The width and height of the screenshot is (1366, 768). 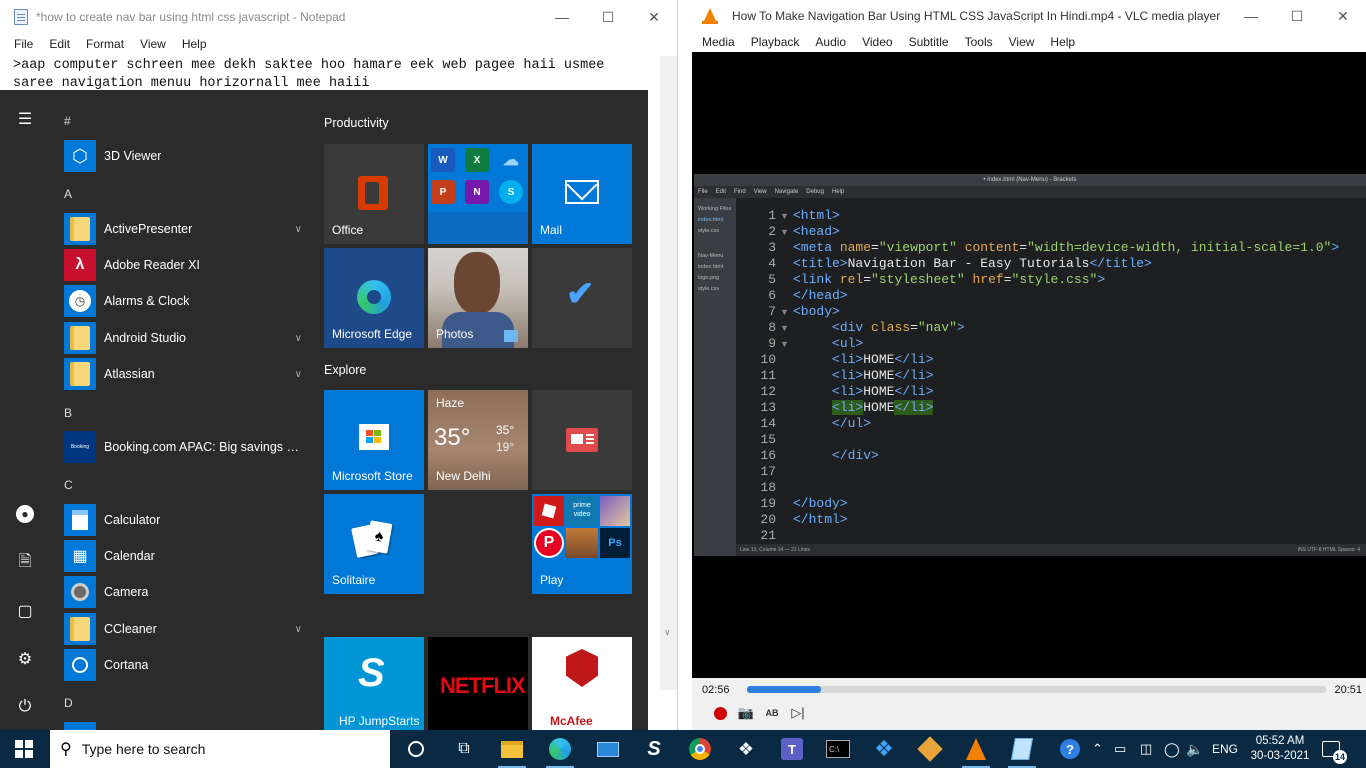 What do you see at coordinates (582, 298) in the screenshot?
I see `tile-todo: ✔` at bounding box center [582, 298].